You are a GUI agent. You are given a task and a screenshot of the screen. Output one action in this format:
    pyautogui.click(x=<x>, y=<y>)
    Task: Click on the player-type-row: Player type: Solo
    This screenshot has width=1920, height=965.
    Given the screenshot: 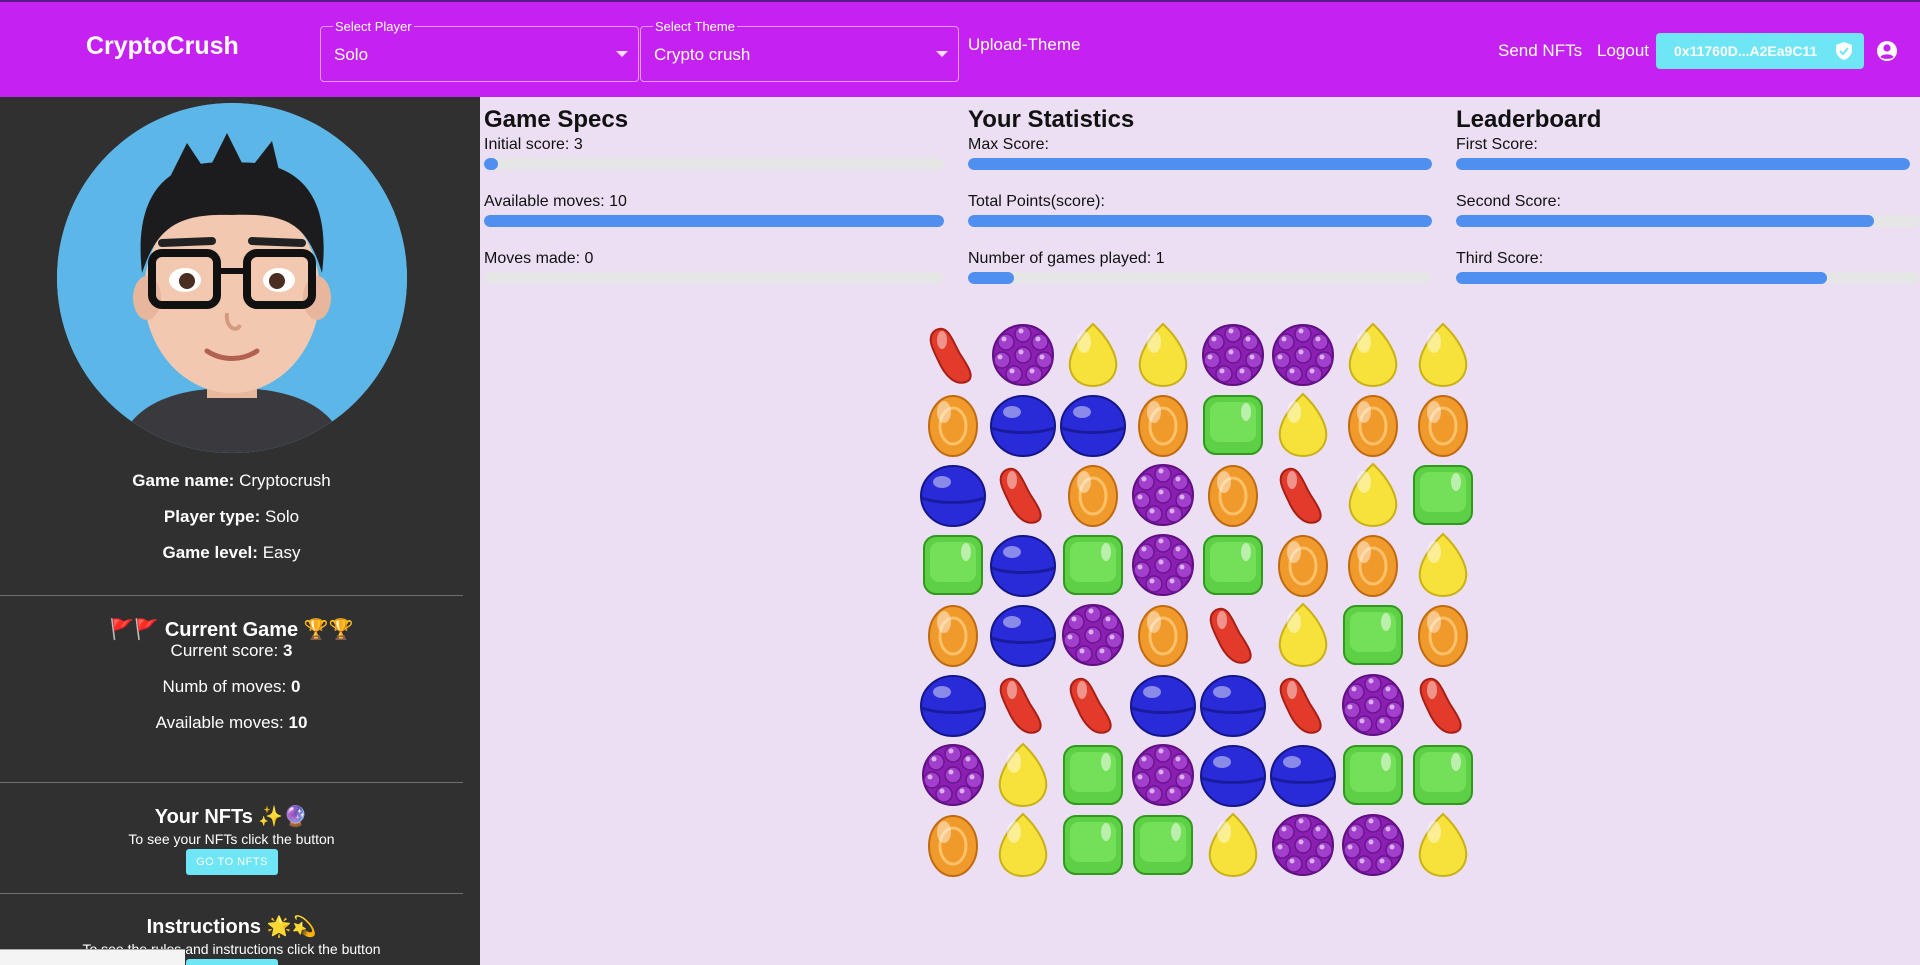 What is the action you would take?
    pyautogui.click(x=231, y=517)
    